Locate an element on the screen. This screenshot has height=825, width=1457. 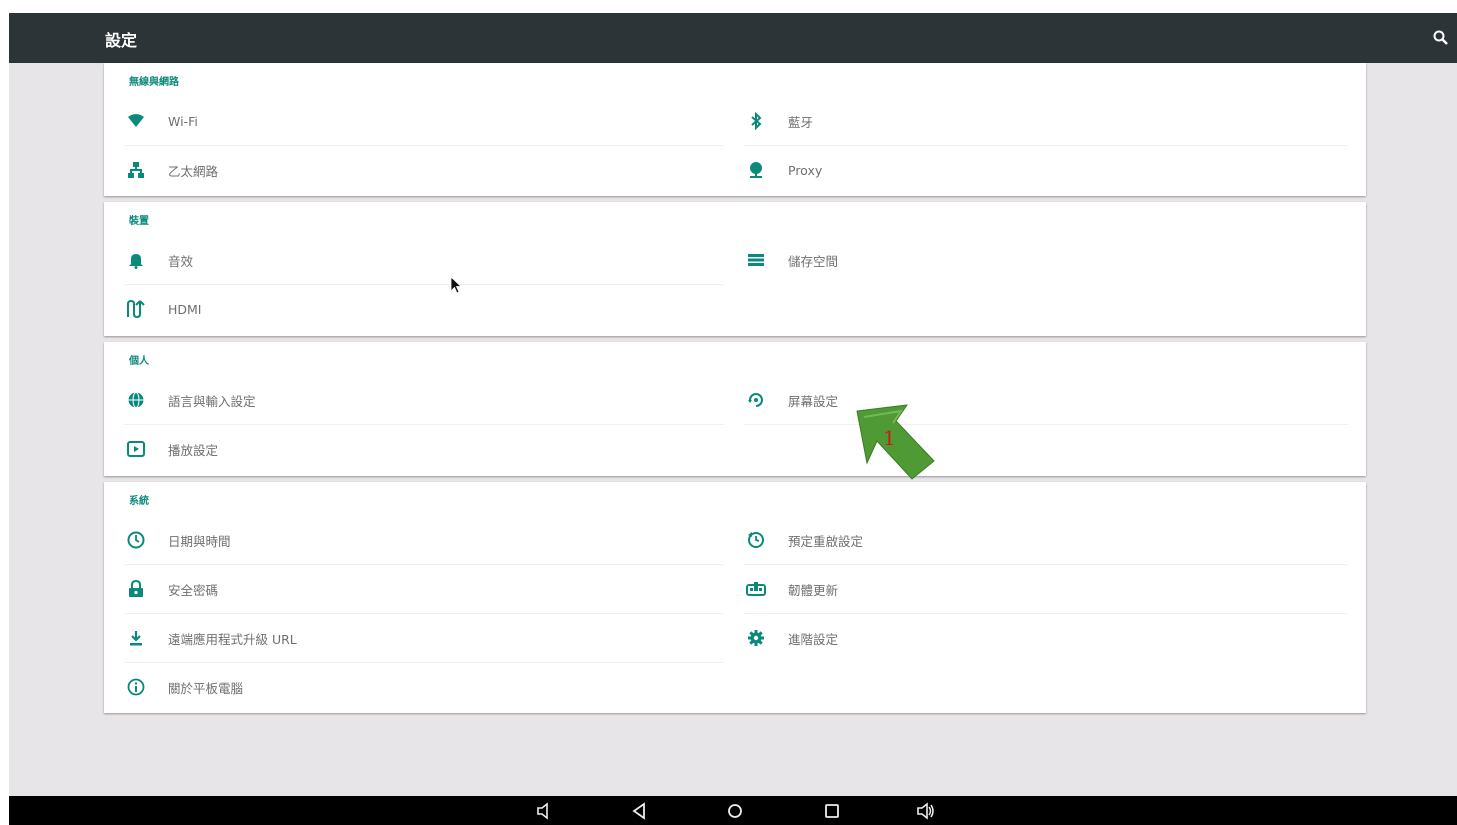
recents-icon is located at coordinates (832, 811).